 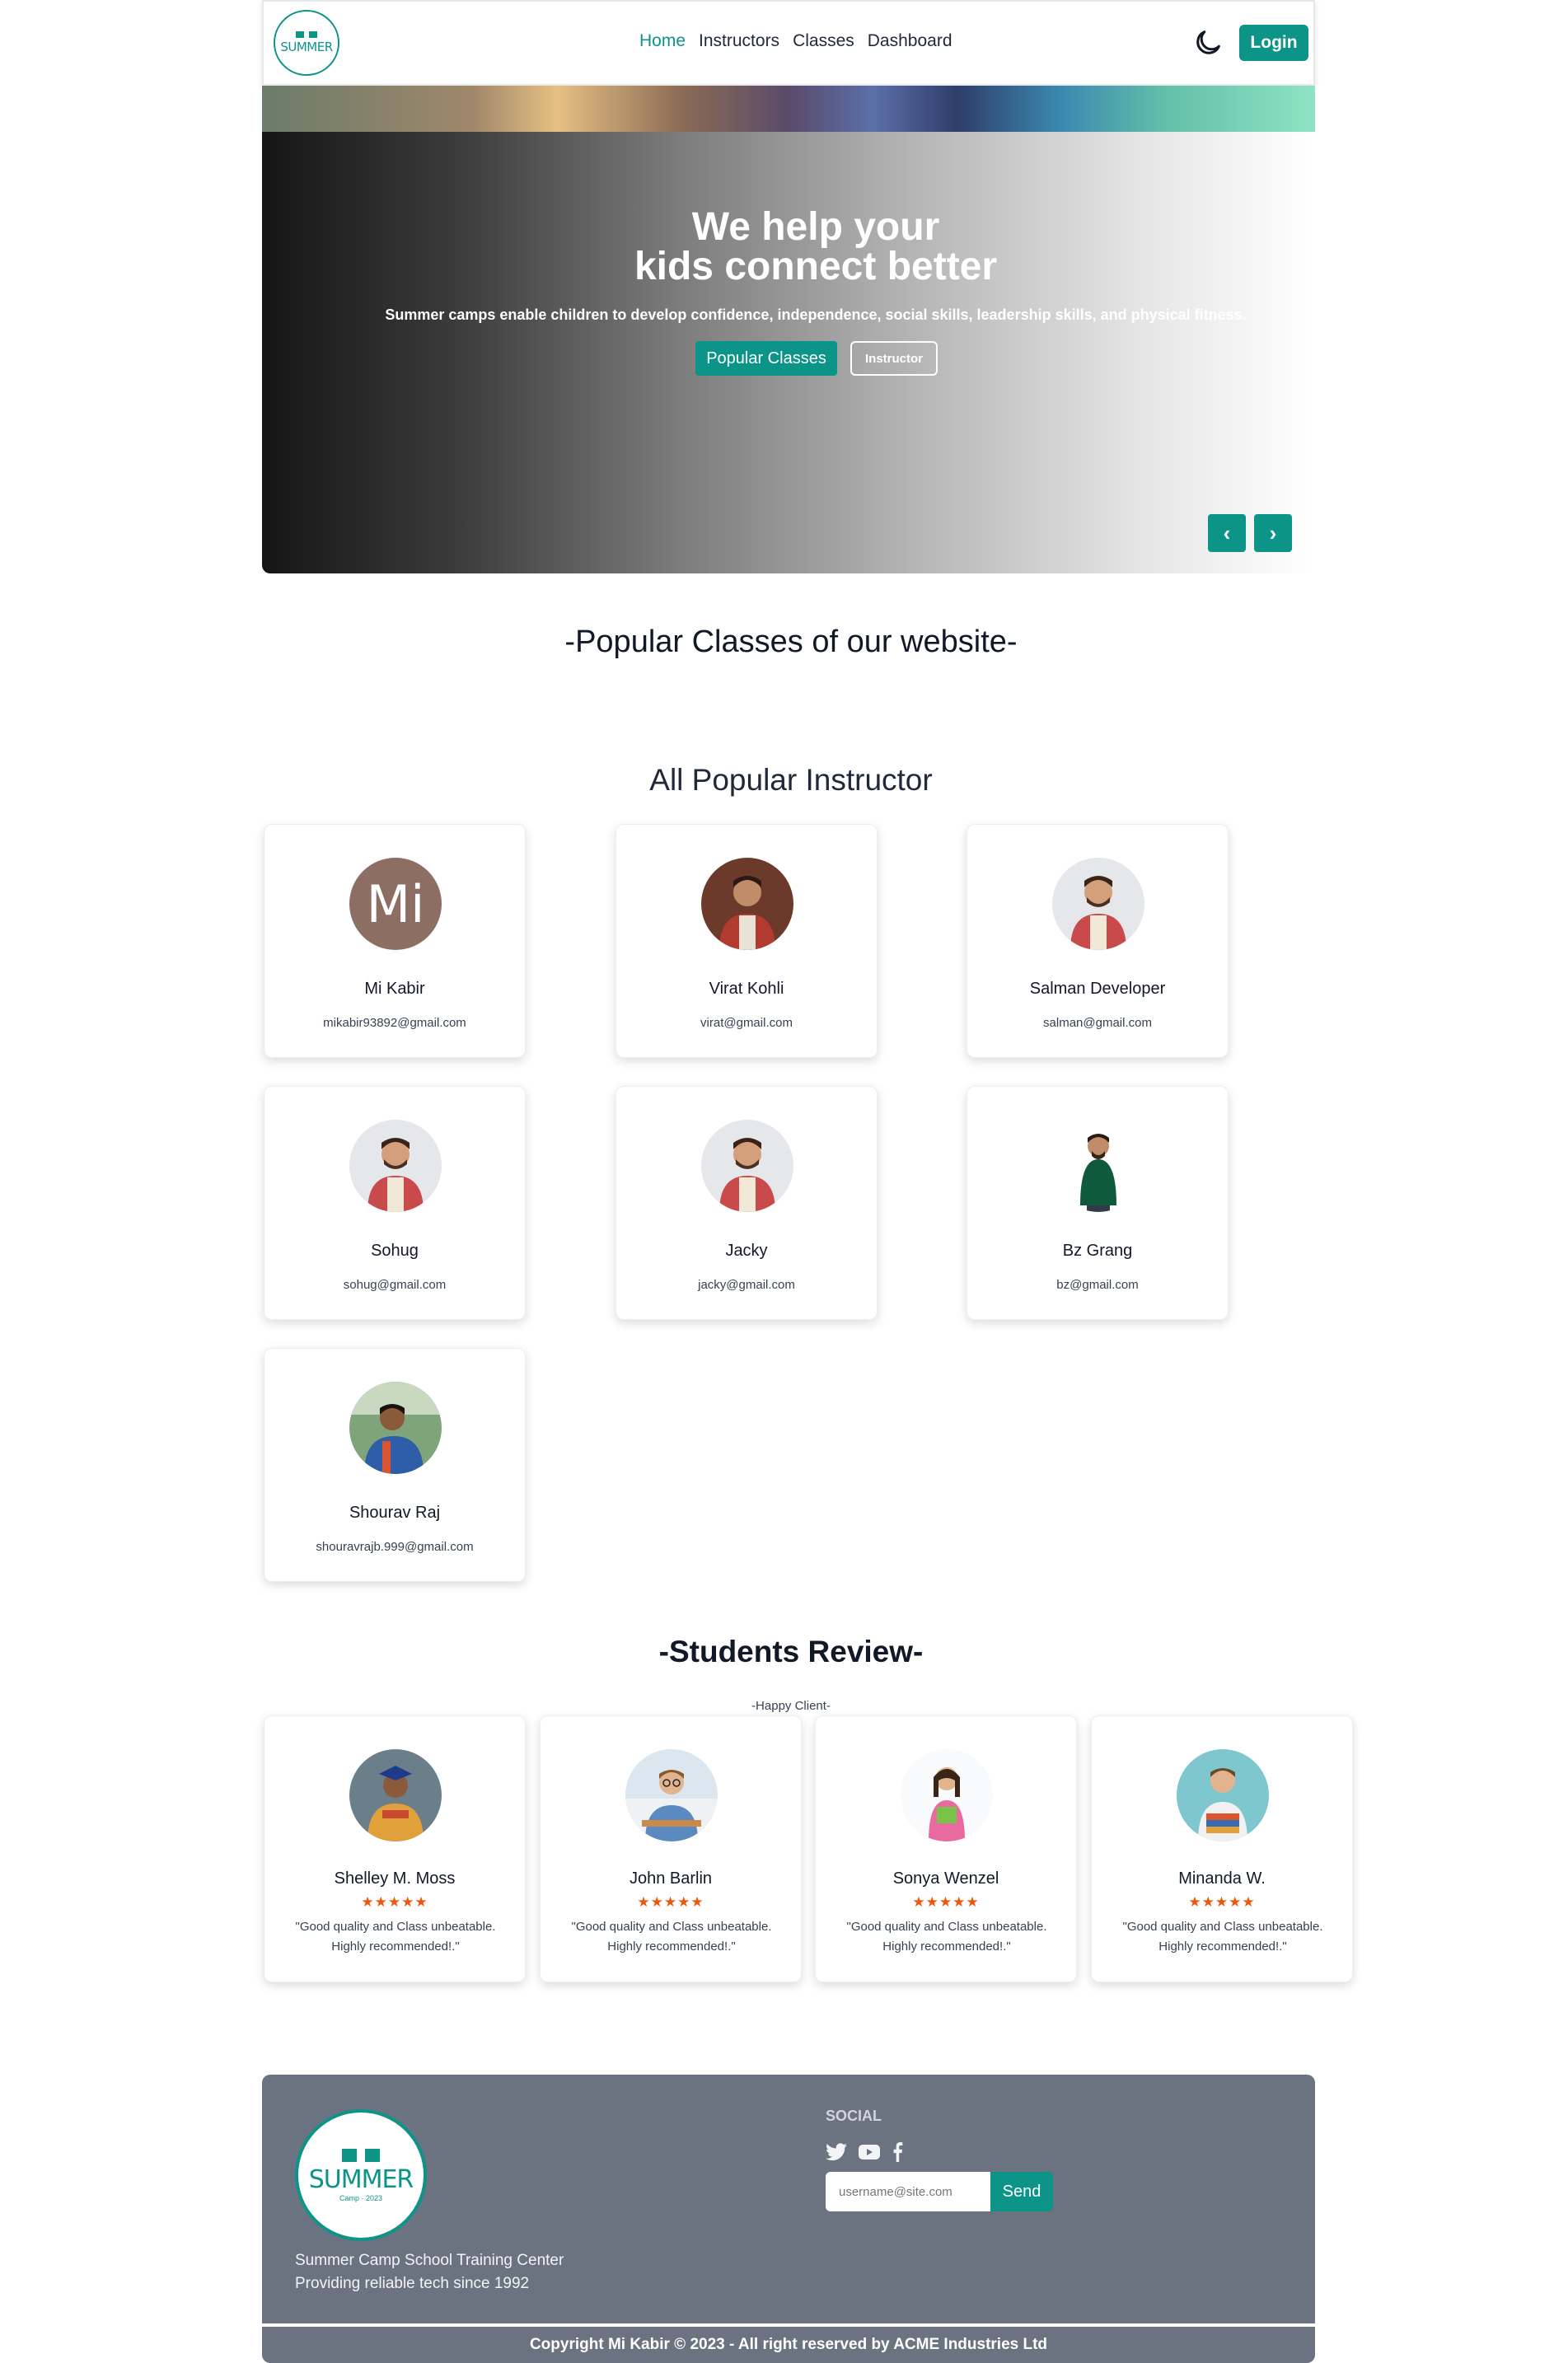 I want to click on twitter-icon, so click(x=836, y=2152).